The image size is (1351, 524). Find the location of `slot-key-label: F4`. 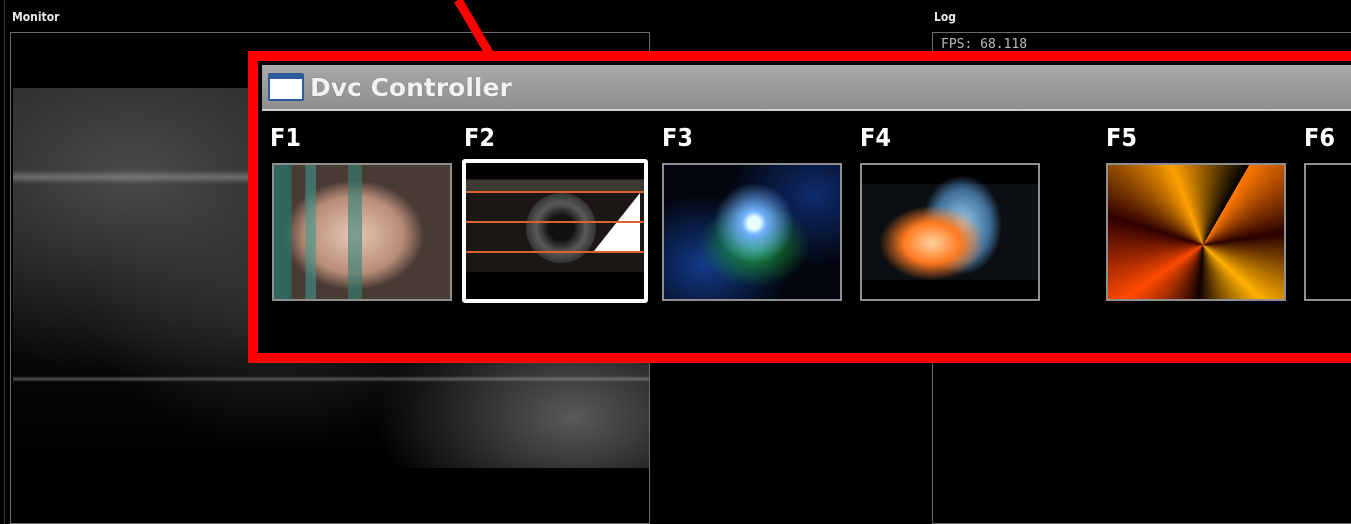

slot-key-label: F4 is located at coordinates (876, 137).